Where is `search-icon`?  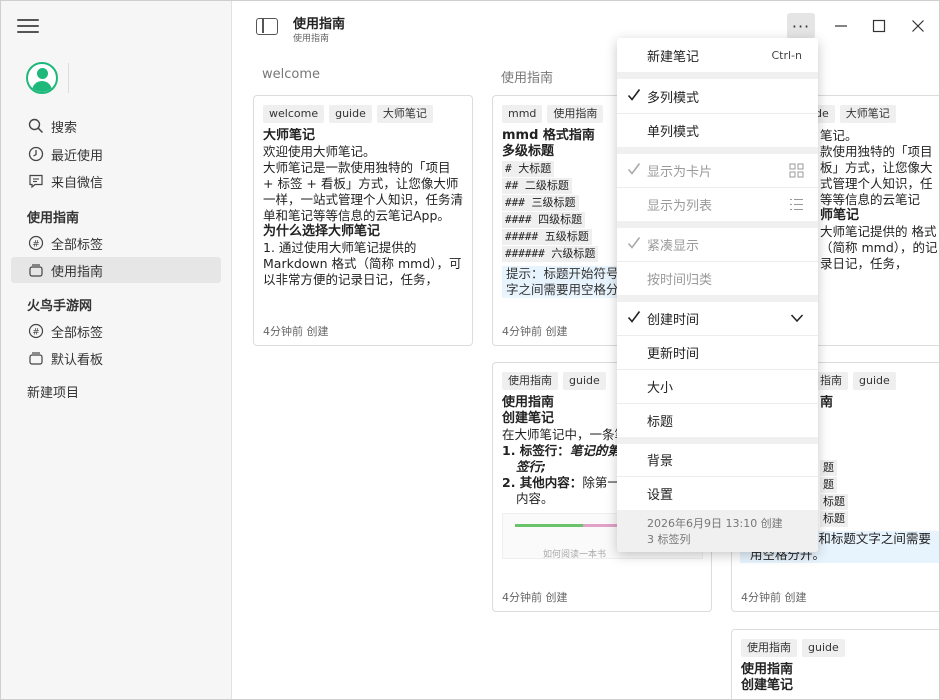 search-icon is located at coordinates (35, 126).